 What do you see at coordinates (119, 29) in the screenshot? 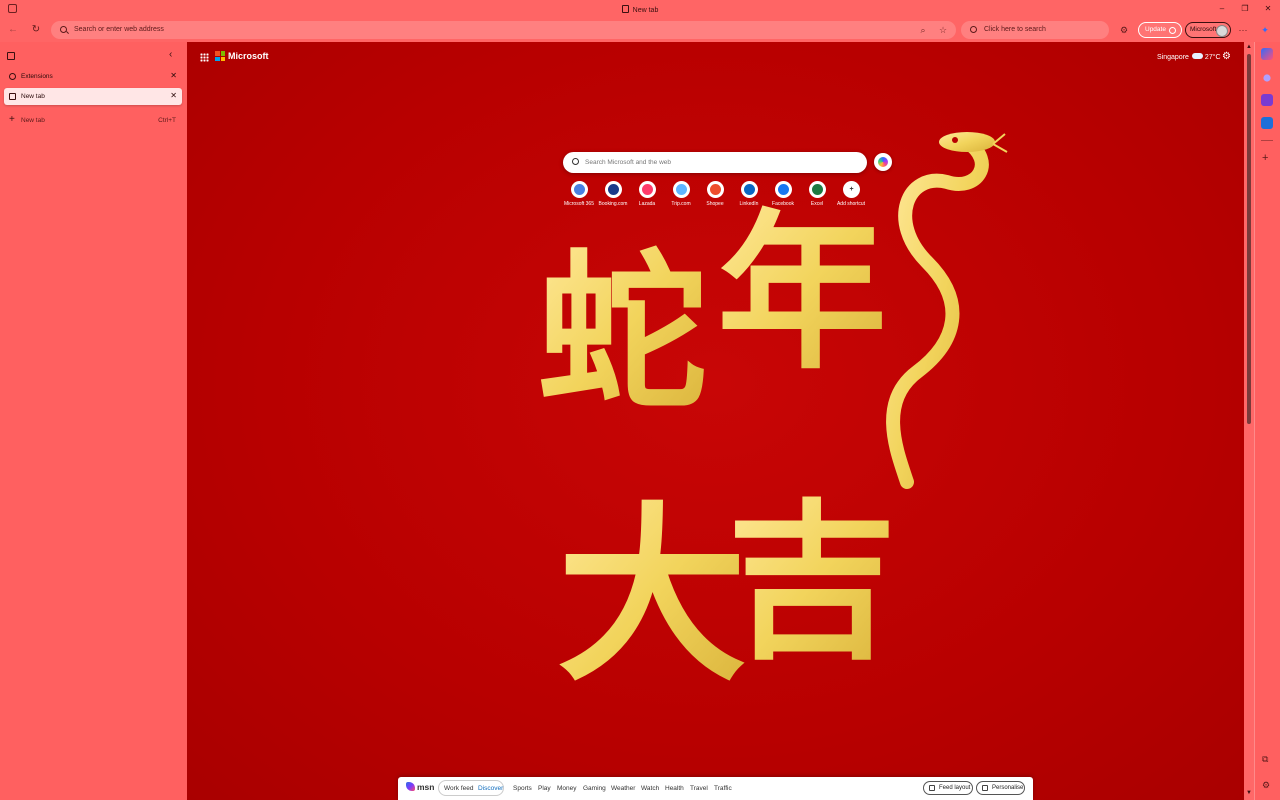
I see `address-placeholder: Search or enter web address` at bounding box center [119, 29].